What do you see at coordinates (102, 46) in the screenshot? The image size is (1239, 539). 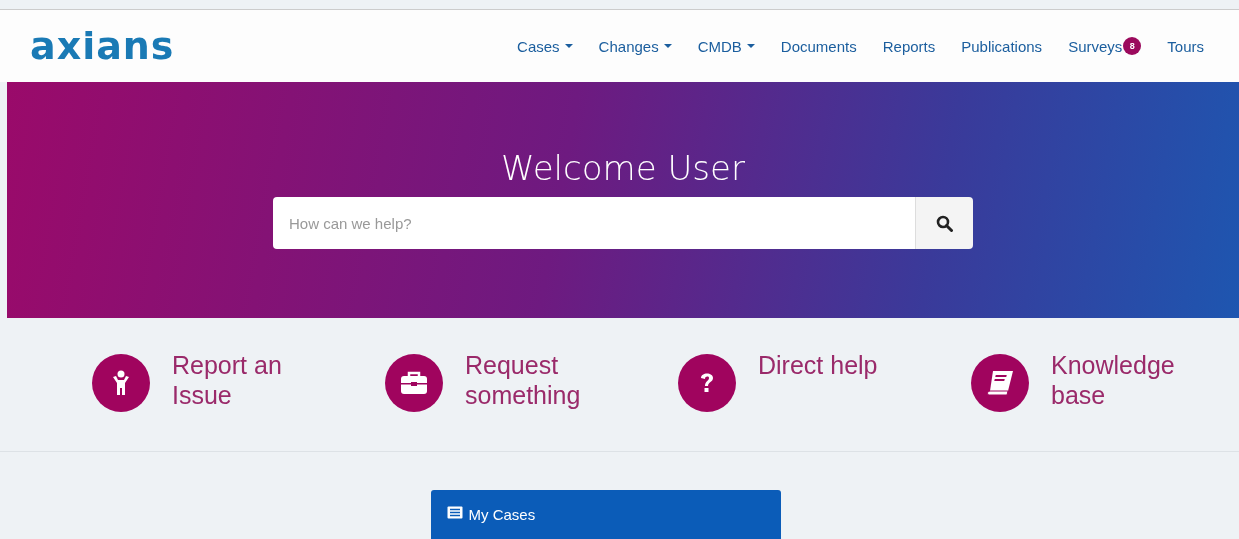 I see `logo: axians` at bounding box center [102, 46].